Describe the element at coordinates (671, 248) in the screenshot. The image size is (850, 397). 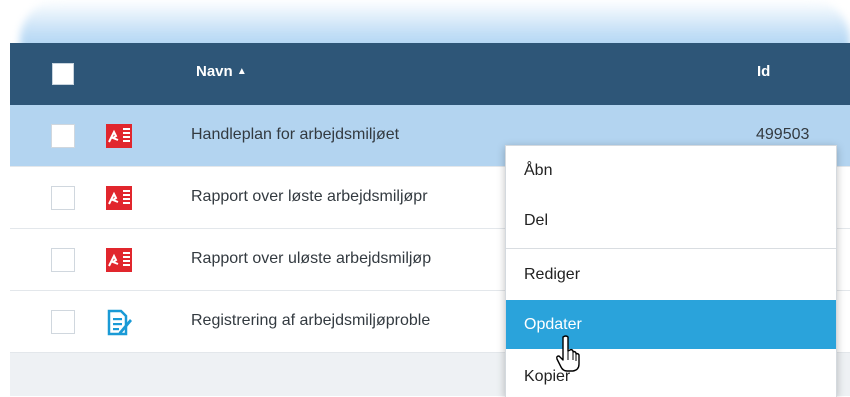
I see `menu-divider` at that location.